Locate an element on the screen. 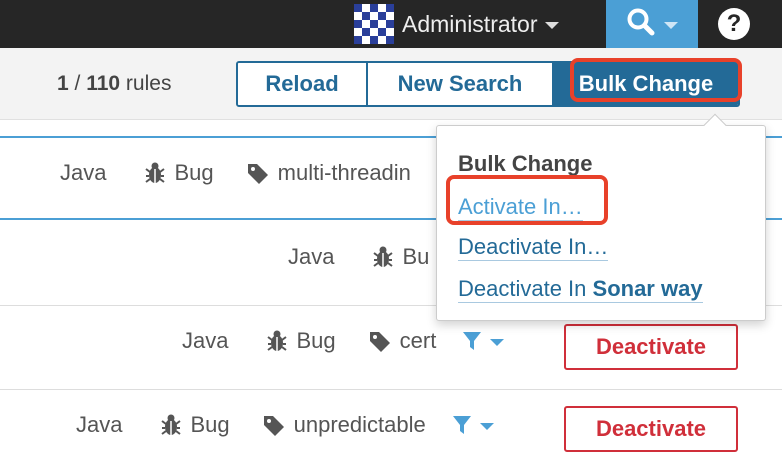 The image size is (782, 462). bulk-change-highlight is located at coordinates (656, 80).